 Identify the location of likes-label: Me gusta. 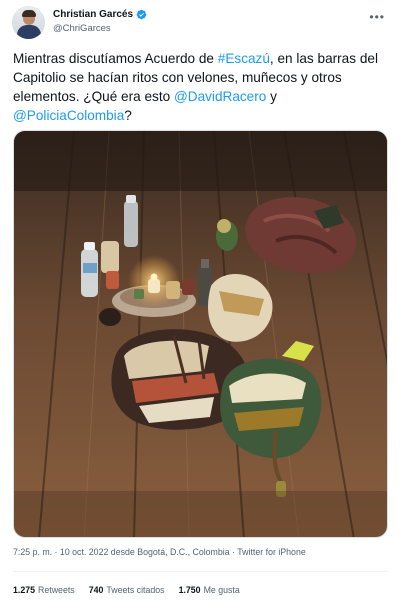
(221, 590).